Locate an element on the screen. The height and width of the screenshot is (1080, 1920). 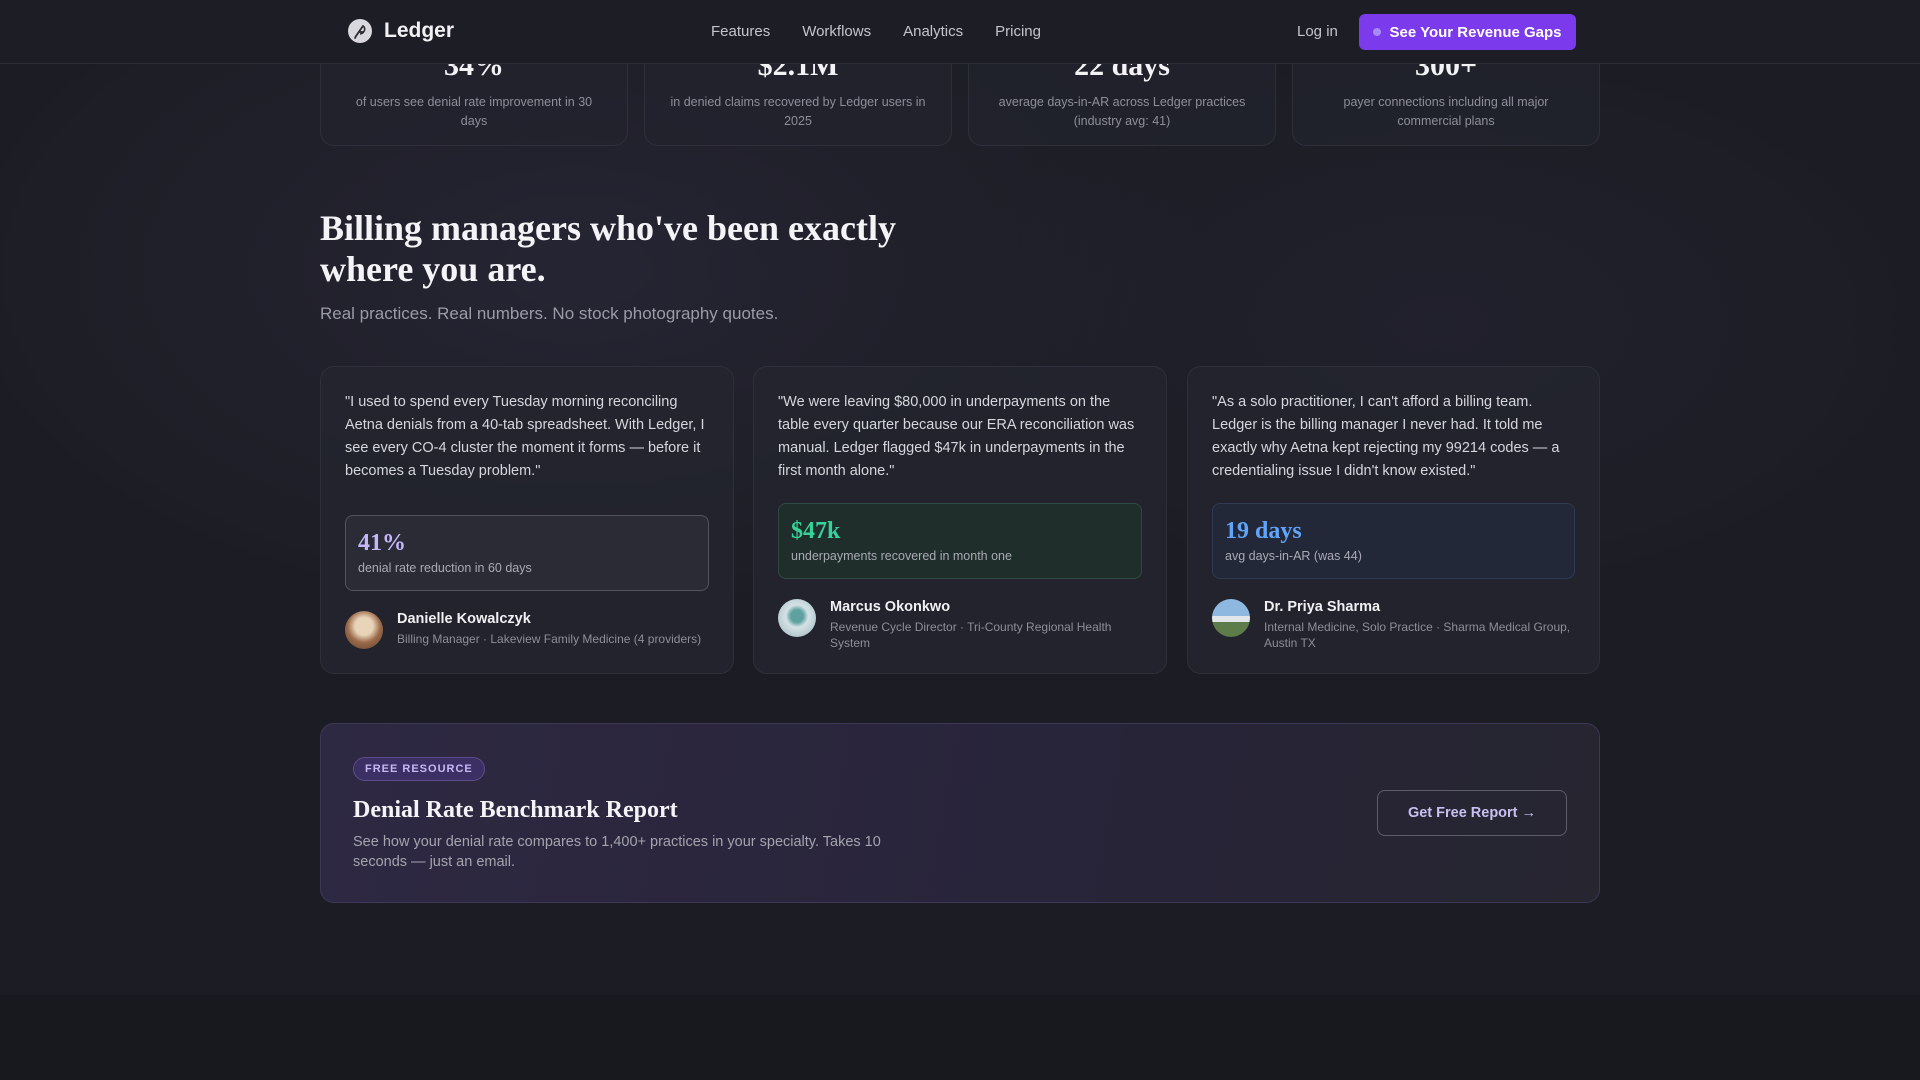
metric-label: underpayments recovered in month one is located at coordinates (901, 556).